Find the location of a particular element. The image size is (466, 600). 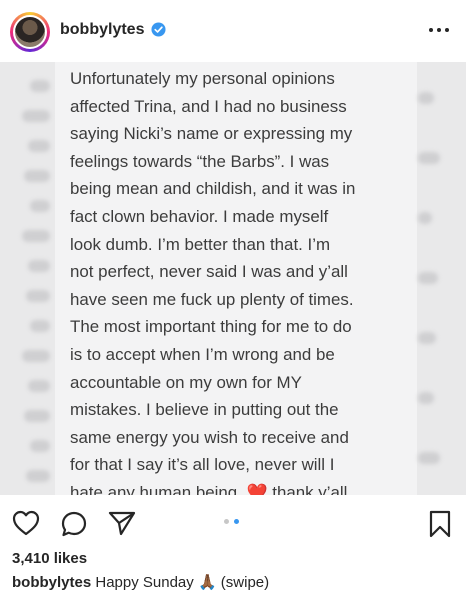

caption-username: bobbylytes is located at coordinates (51, 582).